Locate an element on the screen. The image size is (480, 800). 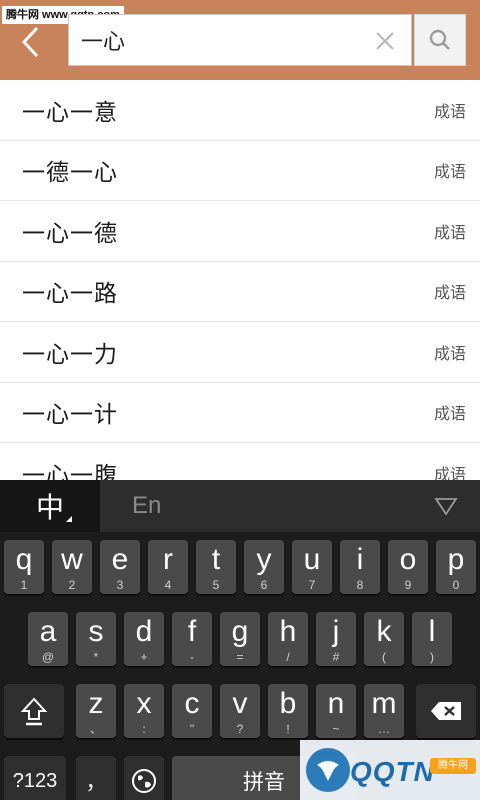
key-u: u7 is located at coordinates (312, 567).